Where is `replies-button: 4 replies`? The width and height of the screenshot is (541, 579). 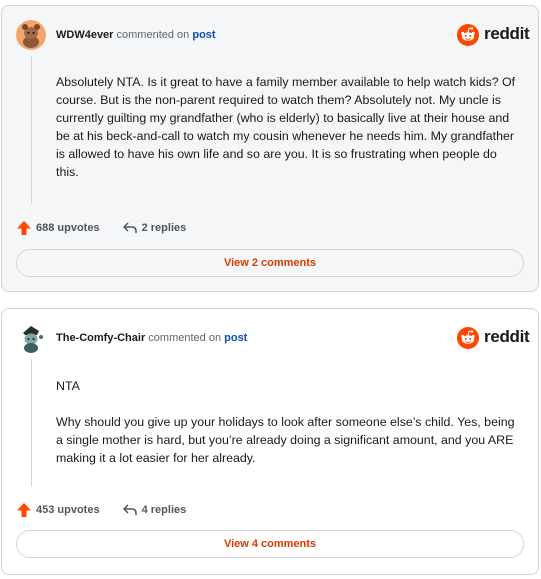
replies-button: 4 replies is located at coordinates (154, 510).